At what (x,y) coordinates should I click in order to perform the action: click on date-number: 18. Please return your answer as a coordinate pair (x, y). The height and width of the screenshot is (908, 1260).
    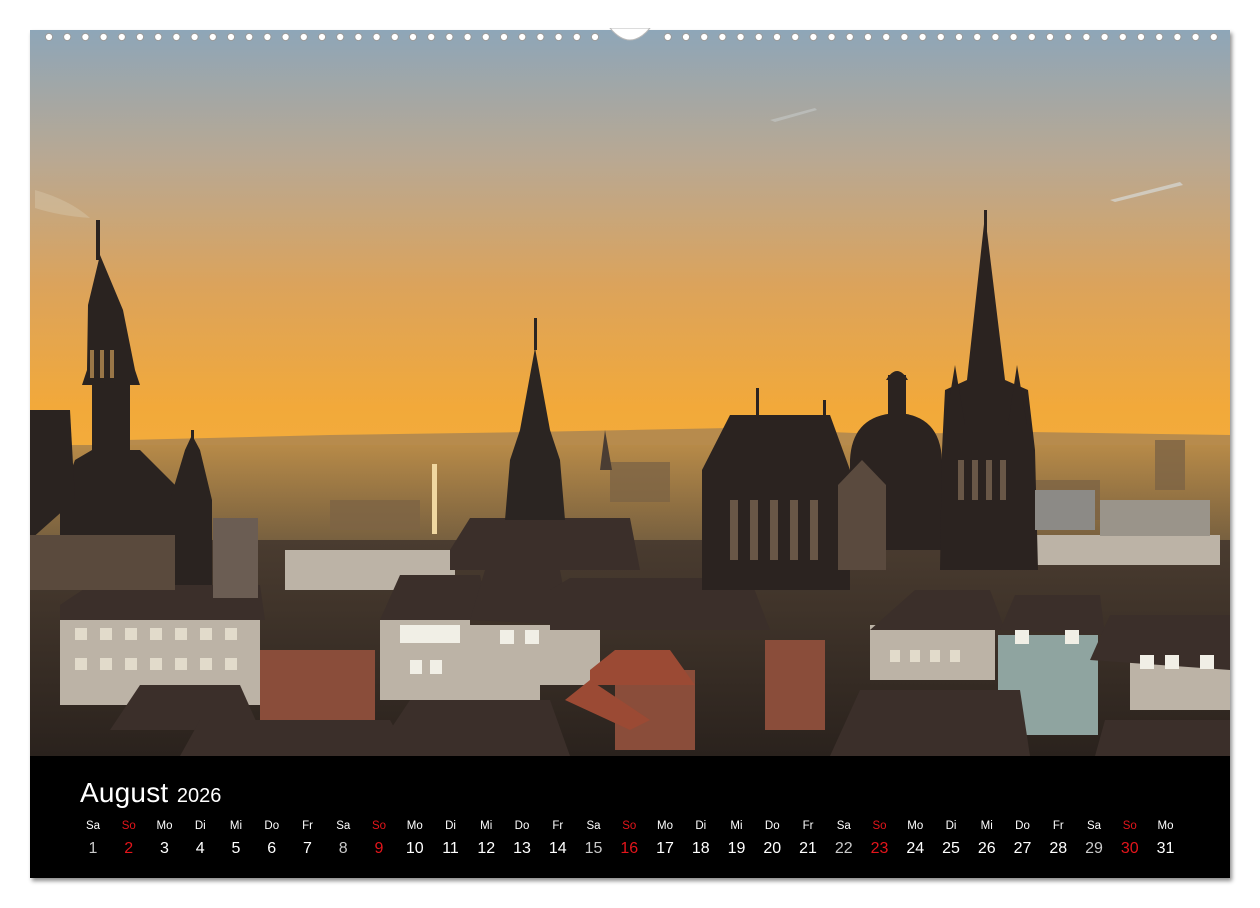
    Looking at the image, I should click on (700, 848).